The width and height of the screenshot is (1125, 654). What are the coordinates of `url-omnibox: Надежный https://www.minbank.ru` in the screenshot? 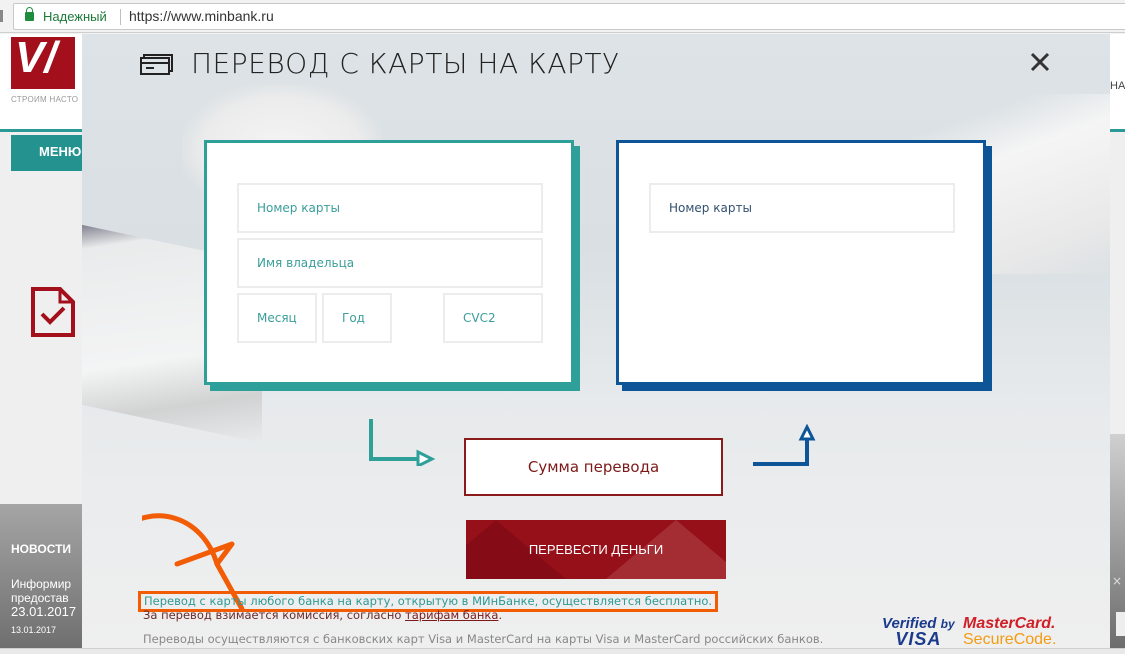 It's located at (569, 16).